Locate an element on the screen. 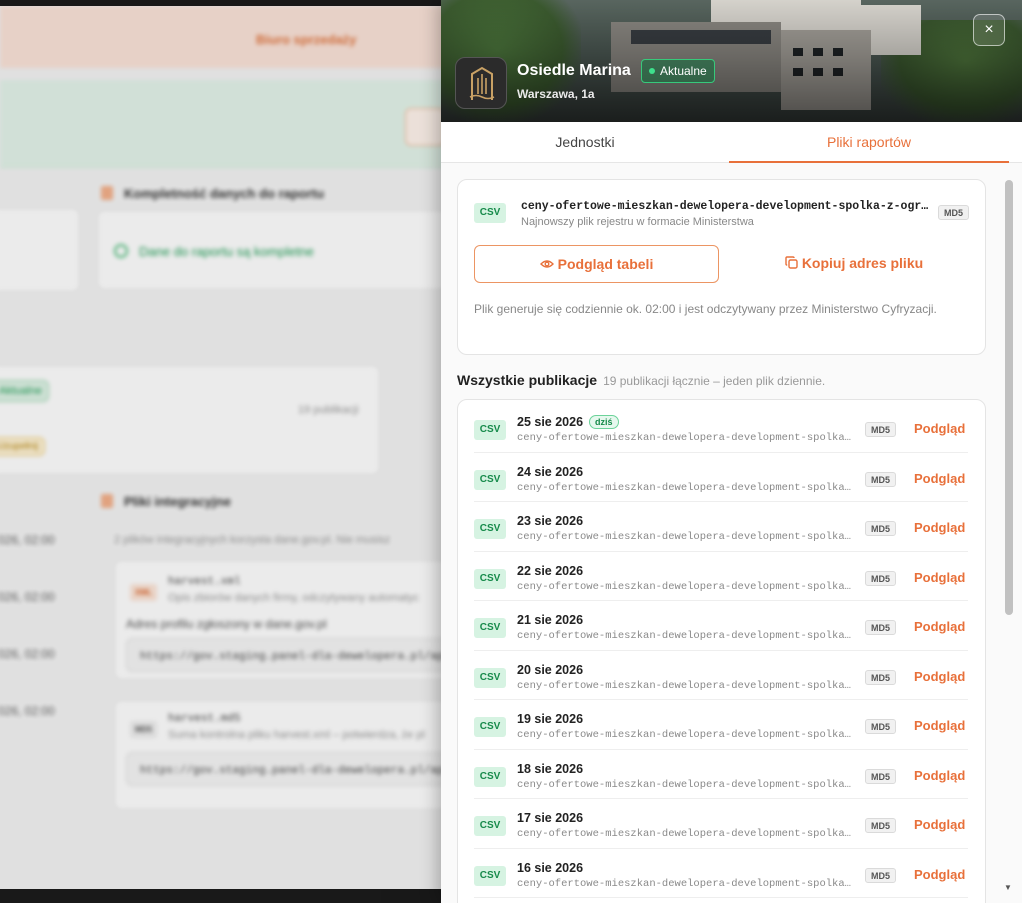 This screenshot has width=1022, height=903. scroll-down-arrow-icon: ▼ is located at coordinates (1008, 887).